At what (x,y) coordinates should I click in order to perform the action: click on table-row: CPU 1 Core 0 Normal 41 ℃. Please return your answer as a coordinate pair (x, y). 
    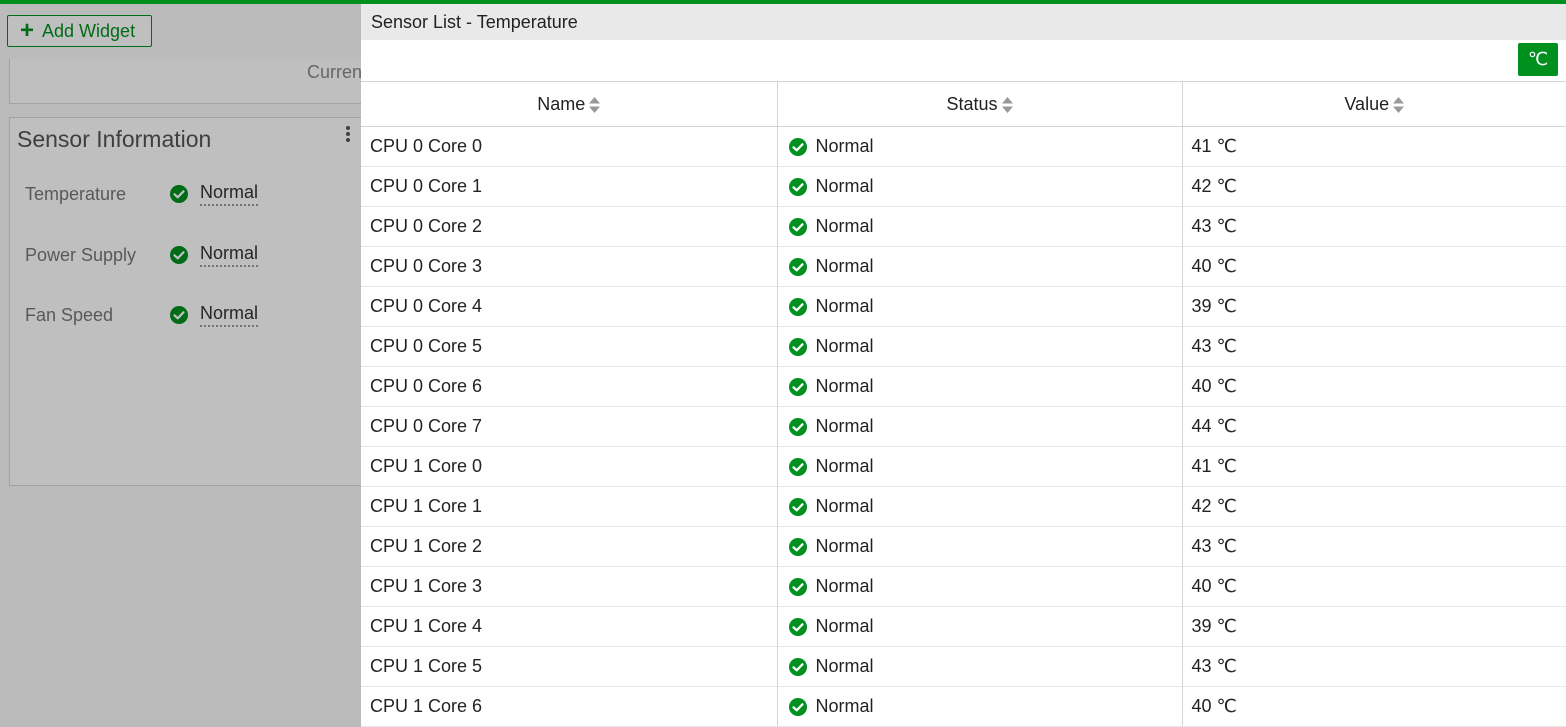
    Looking at the image, I should click on (963, 466).